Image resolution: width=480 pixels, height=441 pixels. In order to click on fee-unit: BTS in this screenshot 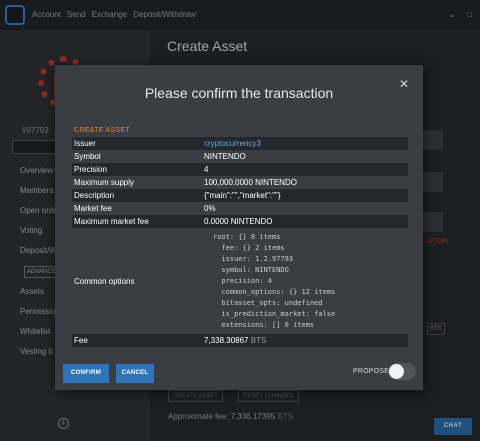, I will do `click(258, 340)`.